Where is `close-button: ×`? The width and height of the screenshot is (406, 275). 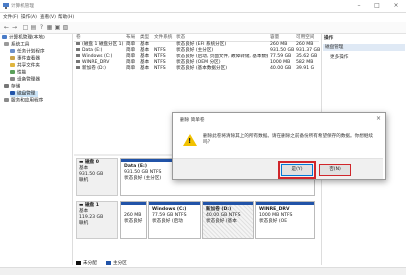 close-button: × is located at coordinates (396, 6).